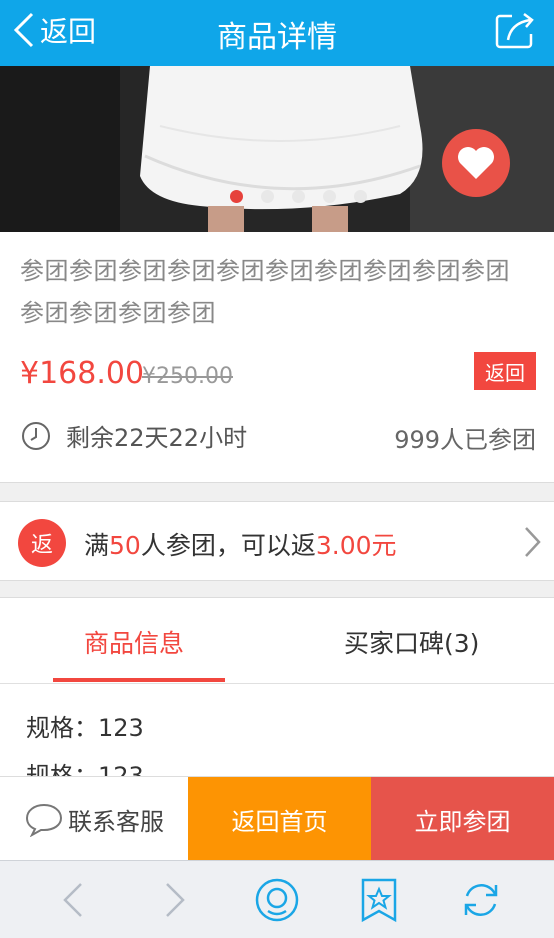 Image resolution: width=554 pixels, height=938 pixels. I want to click on spec-item: 规格：123, so click(85, 728).